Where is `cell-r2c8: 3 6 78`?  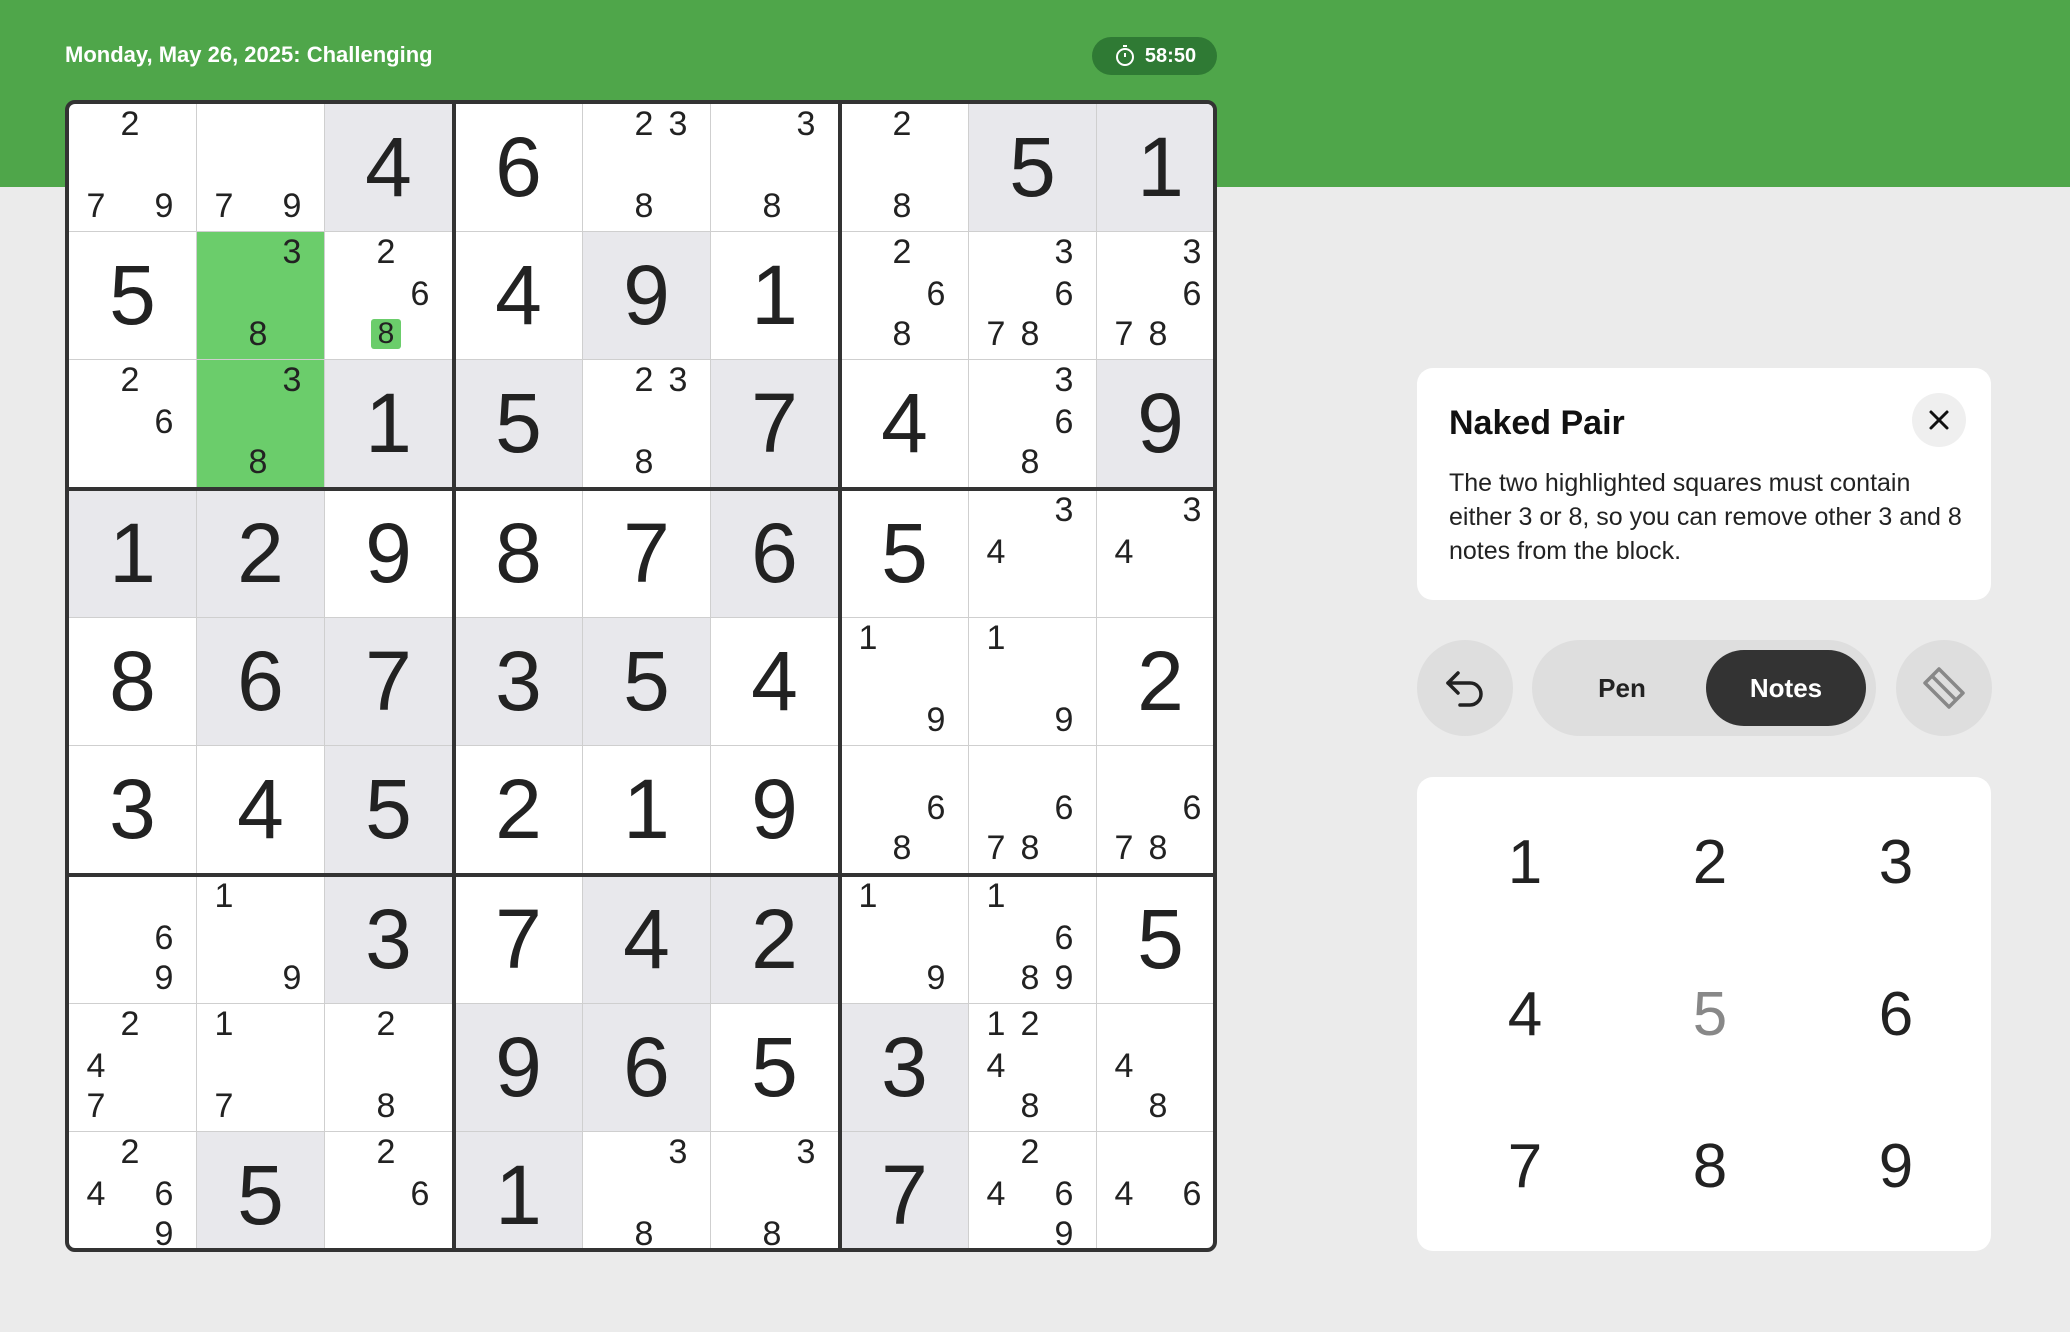
cell-r2c8: 3 6 78 is located at coordinates (1033, 296).